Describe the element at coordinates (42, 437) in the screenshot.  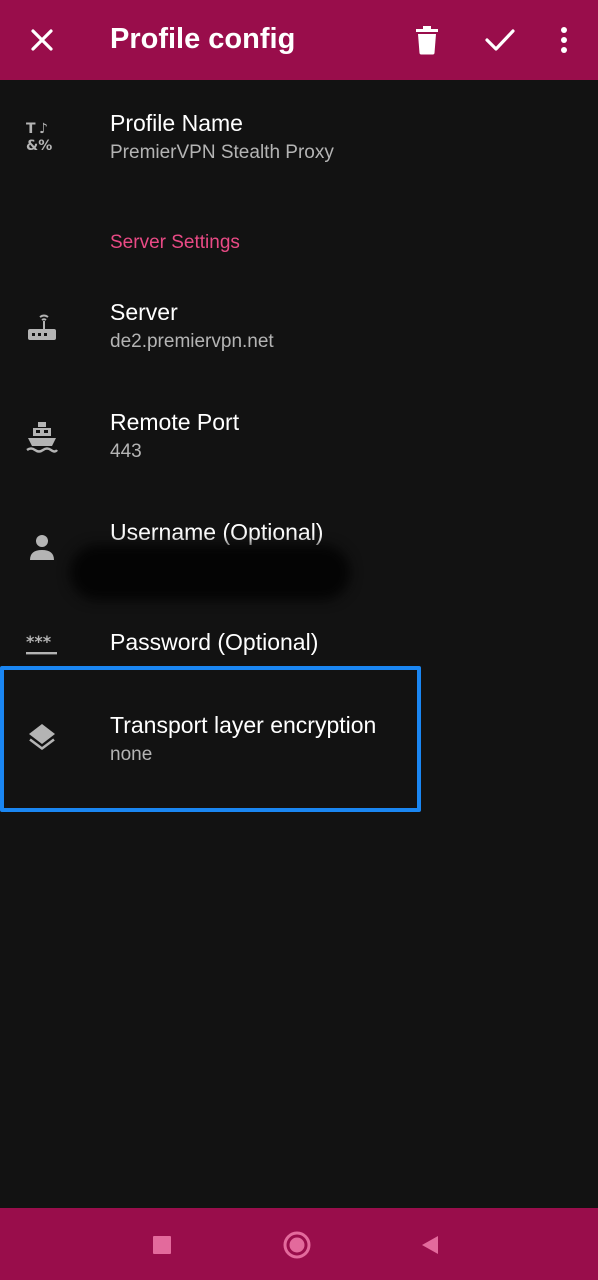
I see `ship-icon` at that location.